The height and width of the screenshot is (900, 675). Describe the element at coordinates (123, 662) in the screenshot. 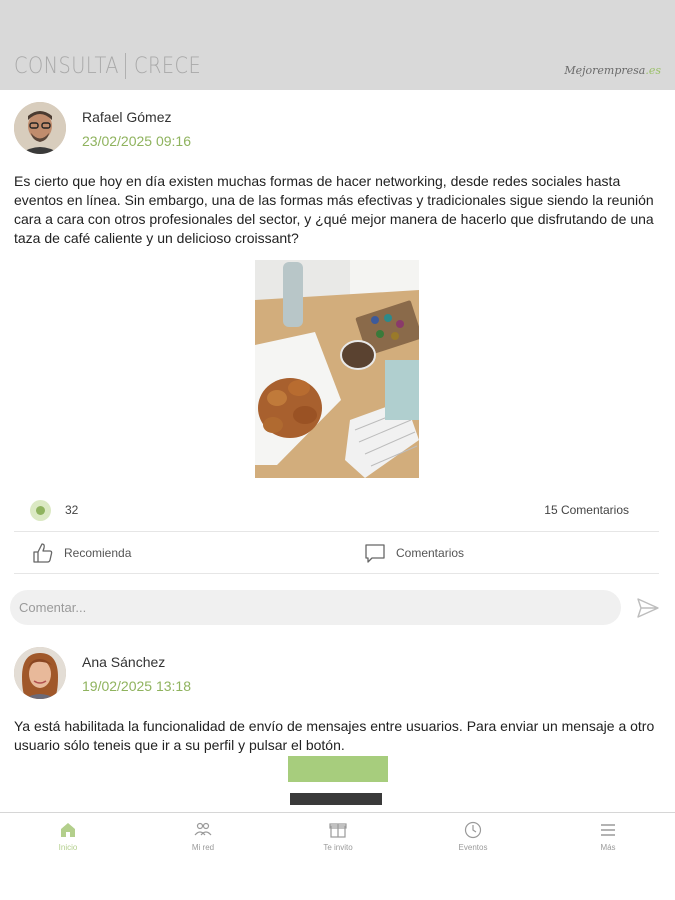

I see `post-author: Ana Sánchez` at that location.